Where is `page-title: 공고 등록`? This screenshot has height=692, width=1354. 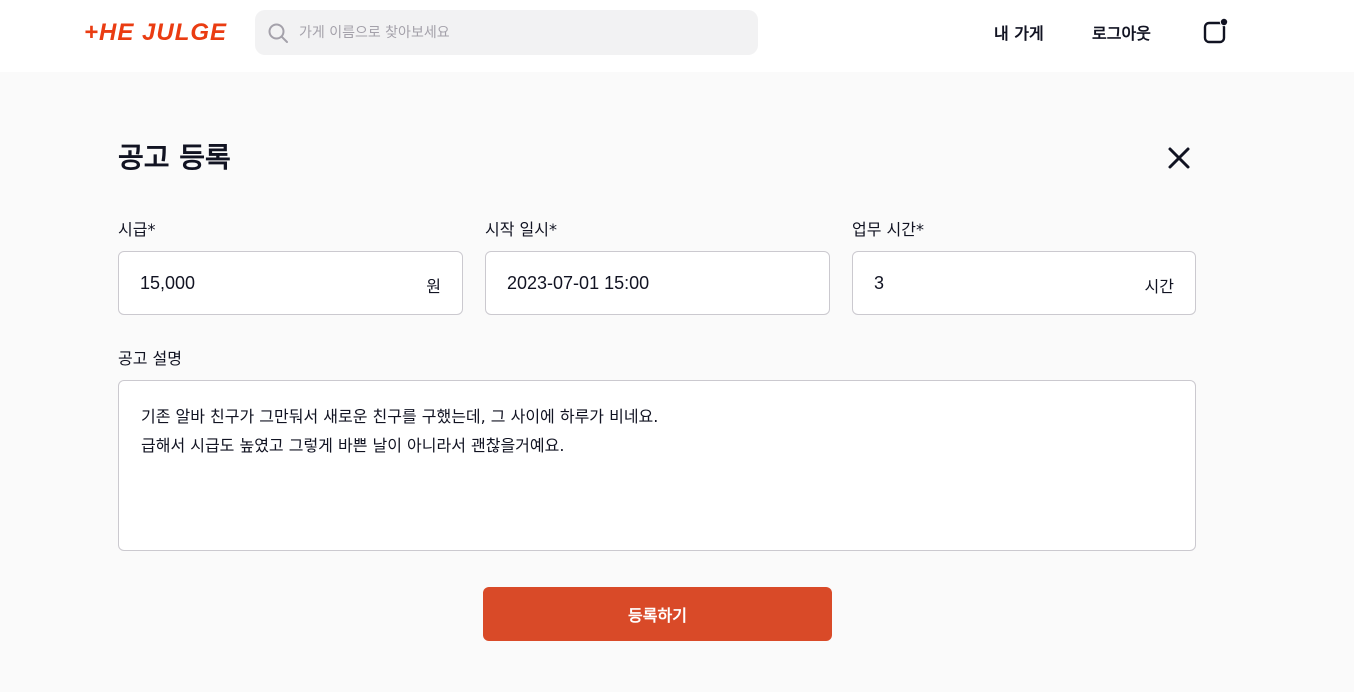 page-title: 공고 등록 is located at coordinates (174, 157).